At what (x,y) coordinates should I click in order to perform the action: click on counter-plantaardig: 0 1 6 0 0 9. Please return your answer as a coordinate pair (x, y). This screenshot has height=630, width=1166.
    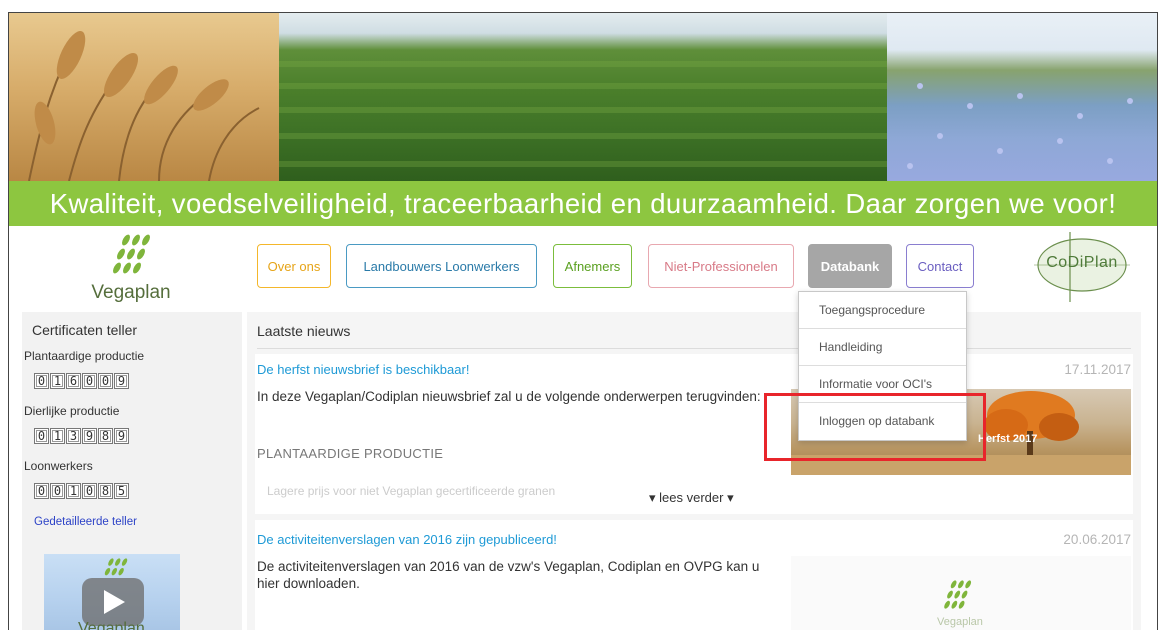
    Looking at the image, I should click on (81, 381).